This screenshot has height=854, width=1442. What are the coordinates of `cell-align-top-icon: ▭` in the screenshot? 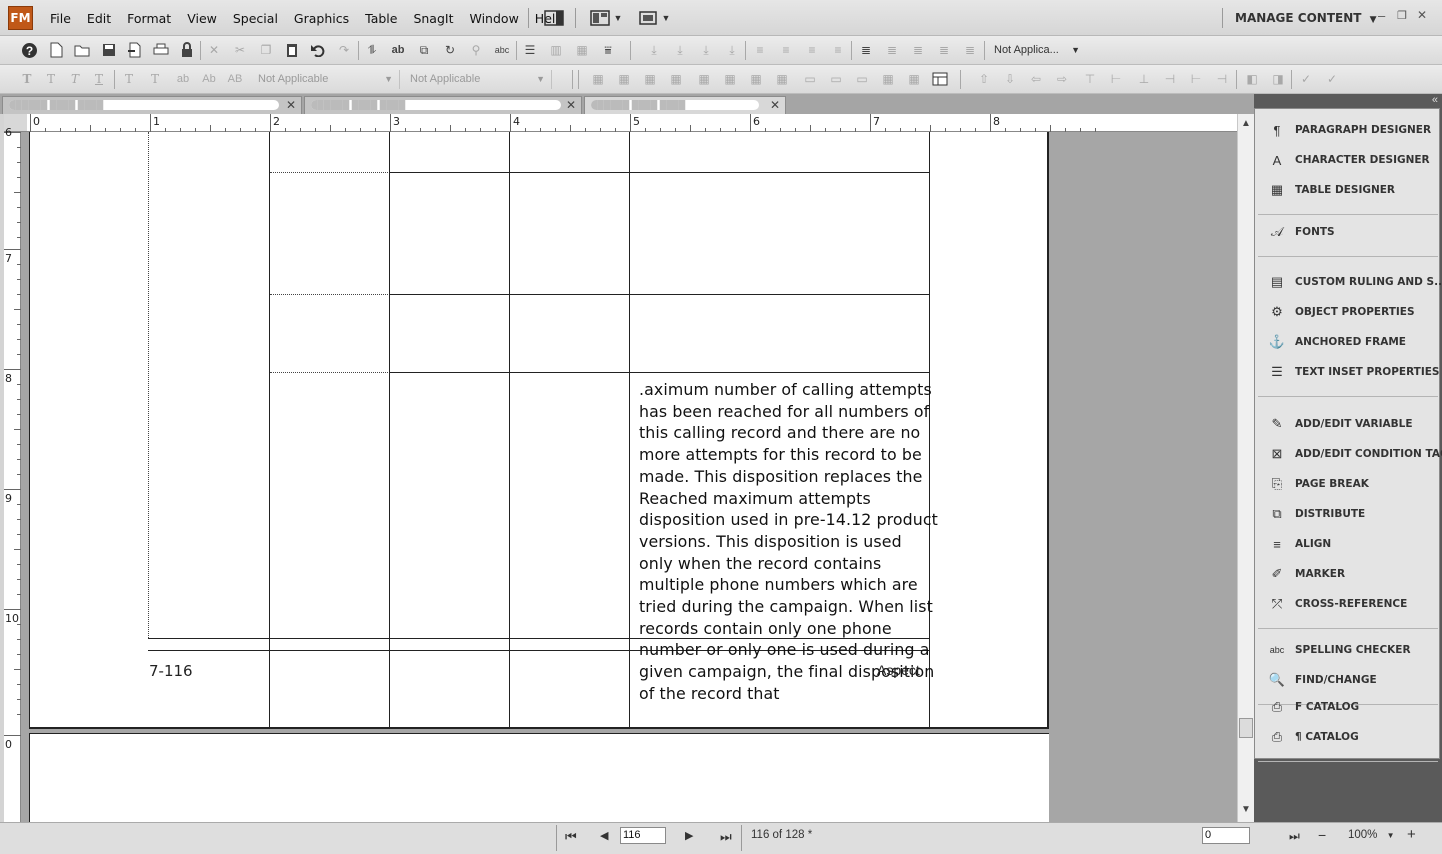 It's located at (810, 79).